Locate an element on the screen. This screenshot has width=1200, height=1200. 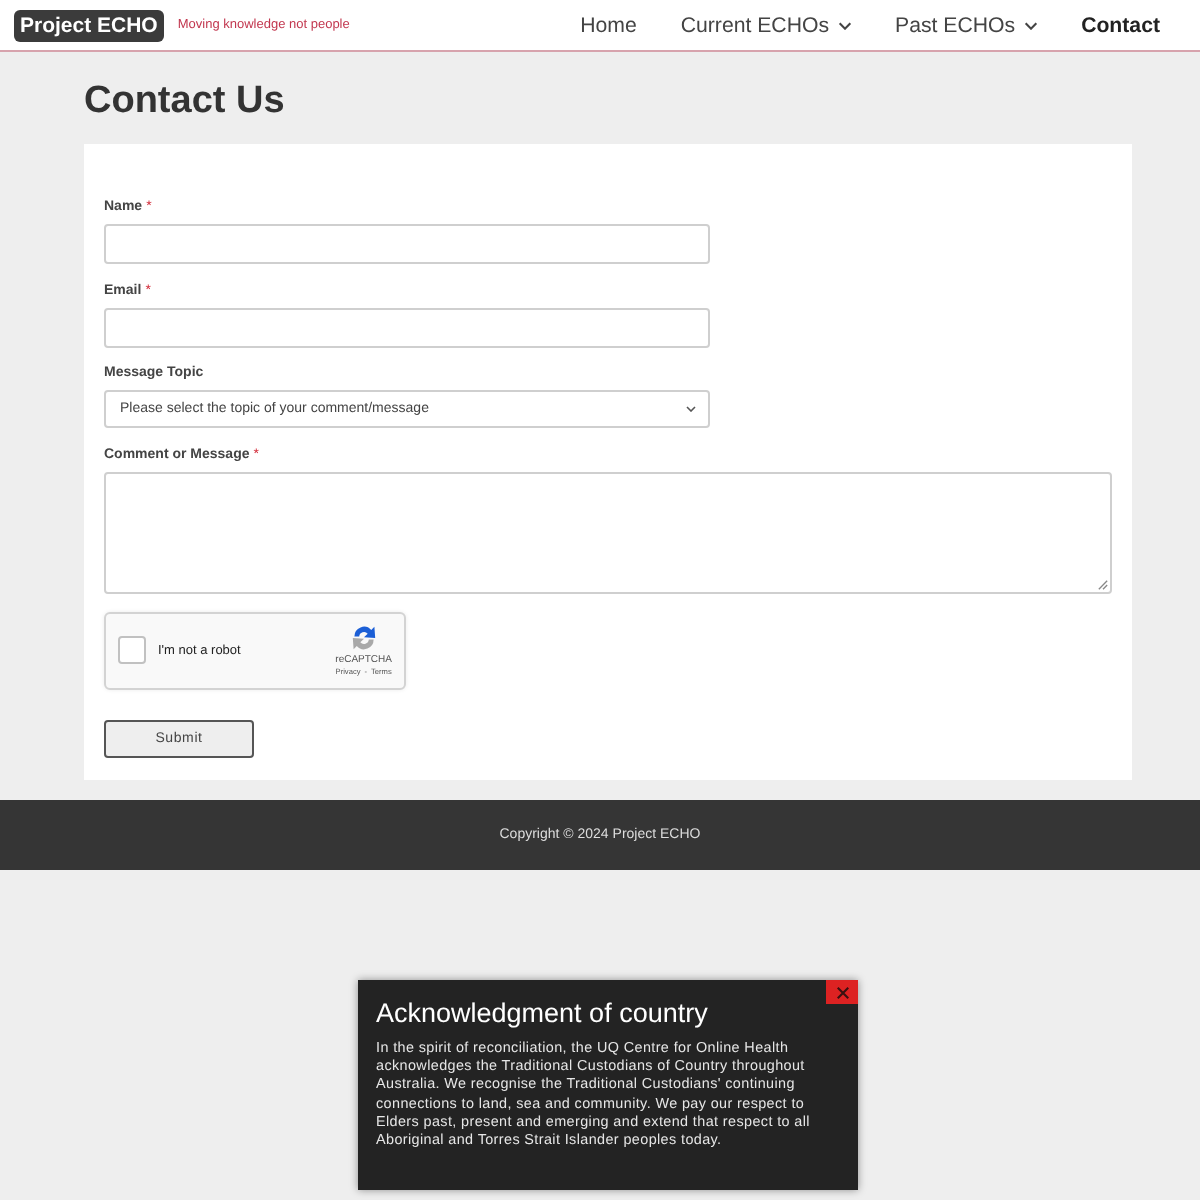
refresh-arrows-icon is located at coordinates (363, 638).